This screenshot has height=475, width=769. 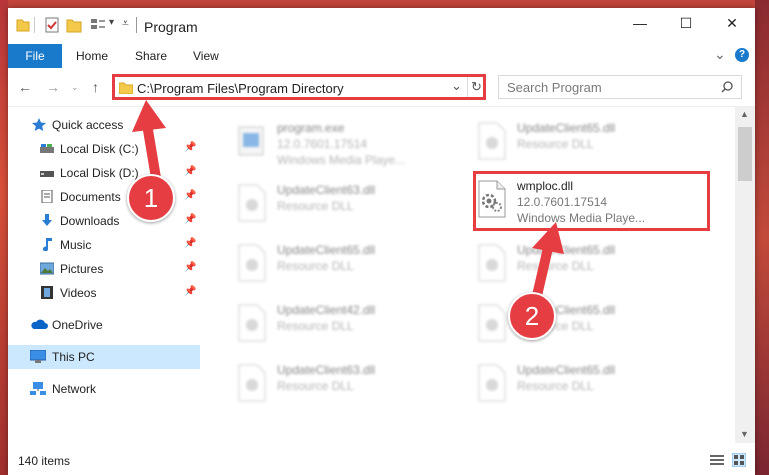 I want to click on desktop-background-right, so click(x=762, y=237).